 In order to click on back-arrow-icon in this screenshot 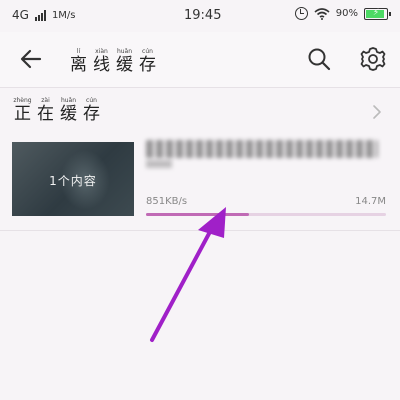, I will do `click(31, 59)`.